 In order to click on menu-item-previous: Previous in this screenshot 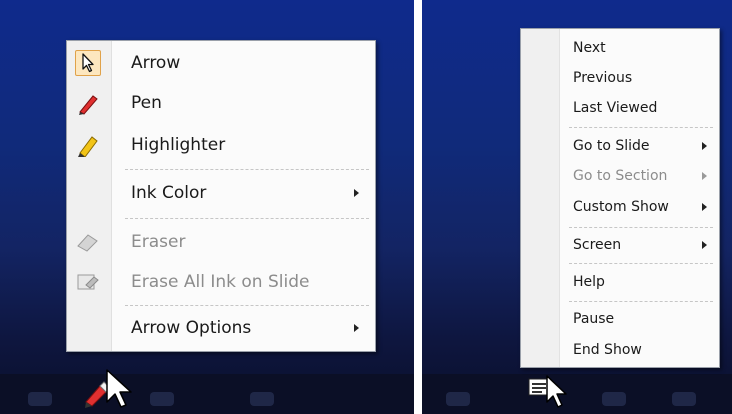, I will do `click(620, 78)`.